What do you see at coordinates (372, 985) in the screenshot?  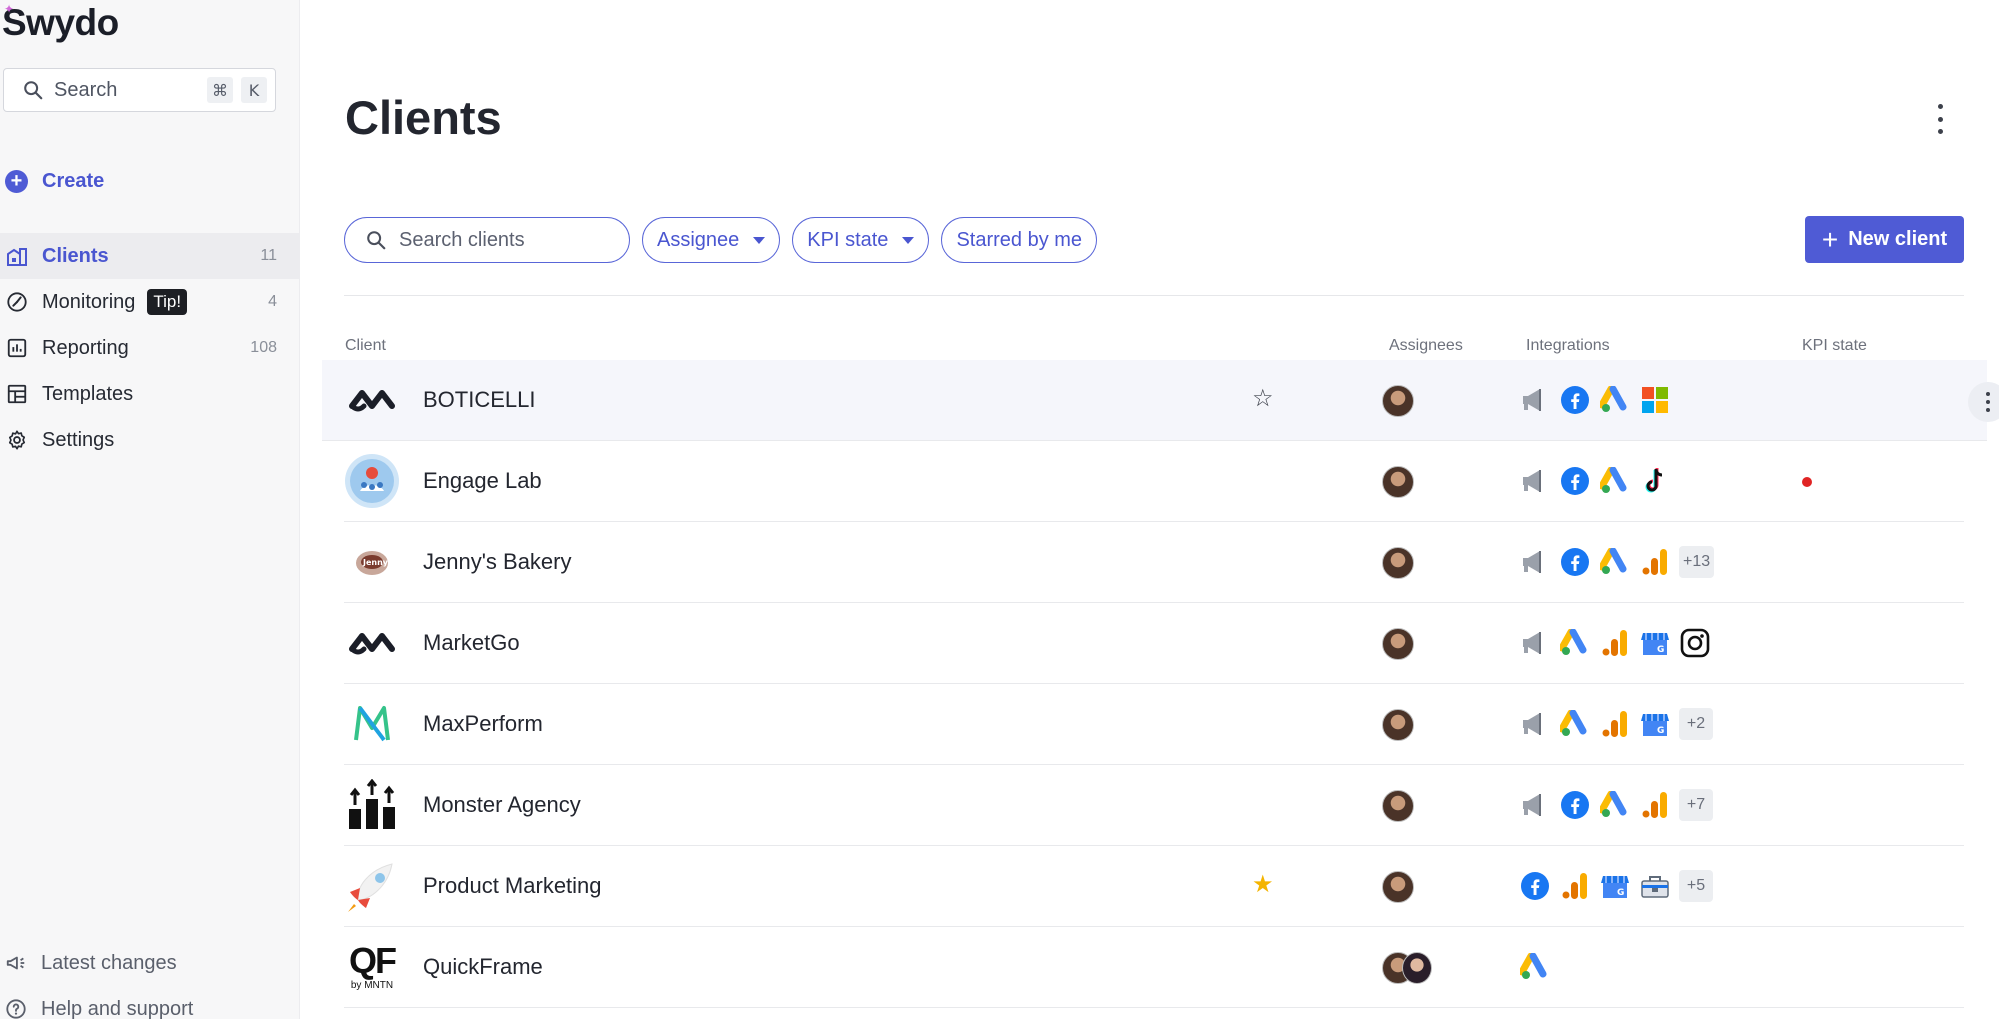 I see `quickframe-logo-subtext: by MNTN` at bounding box center [372, 985].